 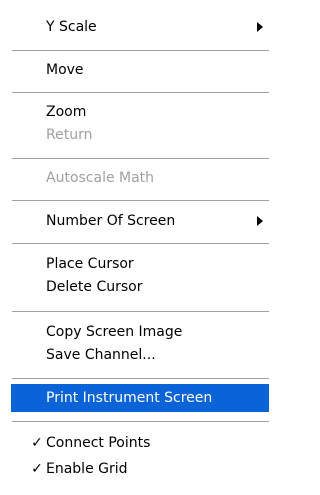 I want to click on menu-item-label: Print Instrument Screen, so click(x=129, y=398).